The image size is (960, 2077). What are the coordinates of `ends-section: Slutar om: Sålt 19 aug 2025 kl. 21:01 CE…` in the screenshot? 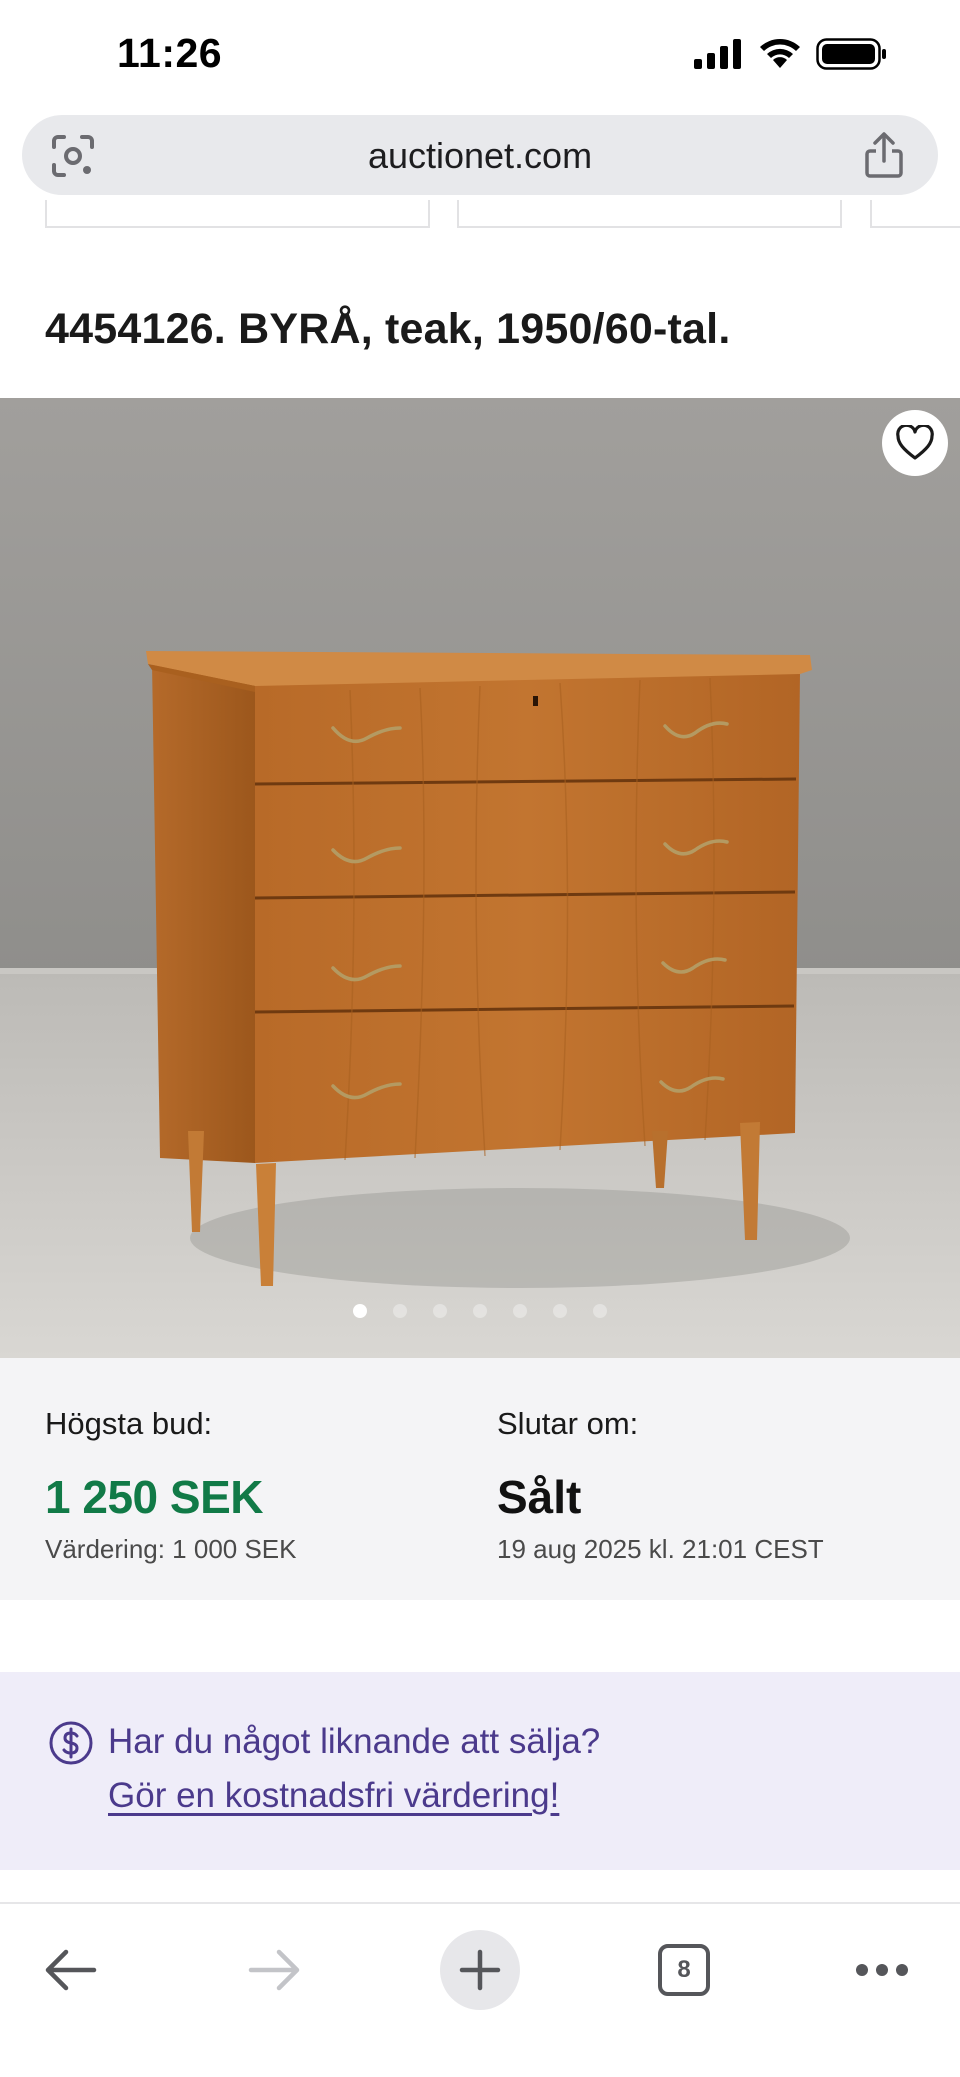 It's located at (660, 1485).